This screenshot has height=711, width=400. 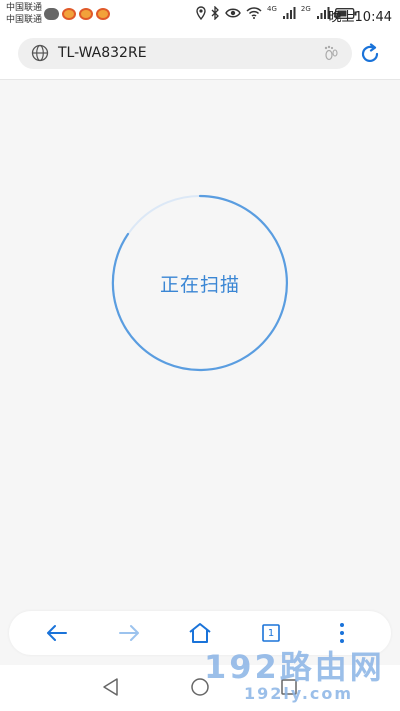 I want to click on refresh-icon, so click(x=370, y=54).